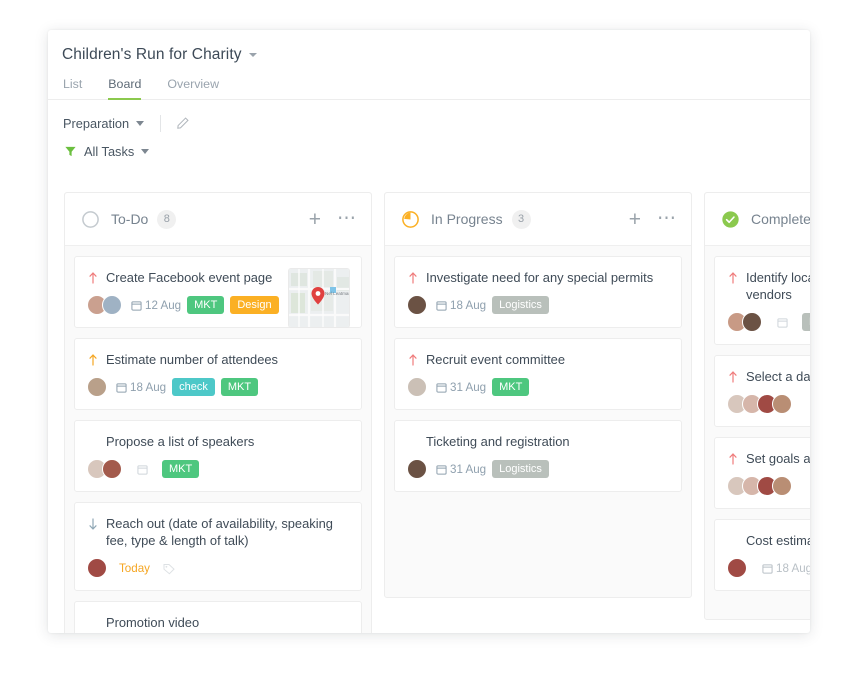  I want to click on column-header: In Progress 3 + ⋯, so click(538, 219).